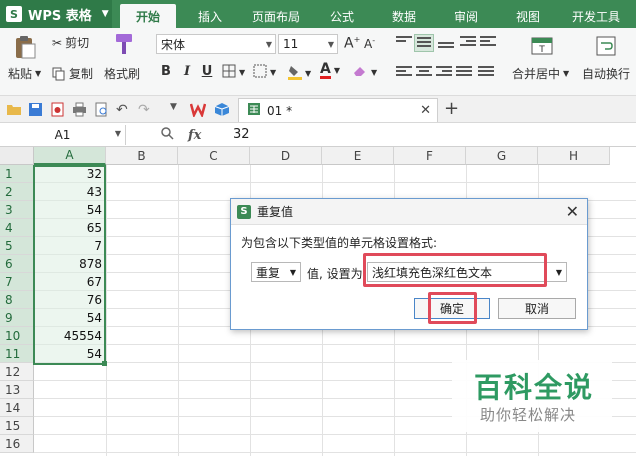  What do you see at coordinates (207, 71) in the screenshot?
I see `underline-button: U` at bounding box center [207, 71].